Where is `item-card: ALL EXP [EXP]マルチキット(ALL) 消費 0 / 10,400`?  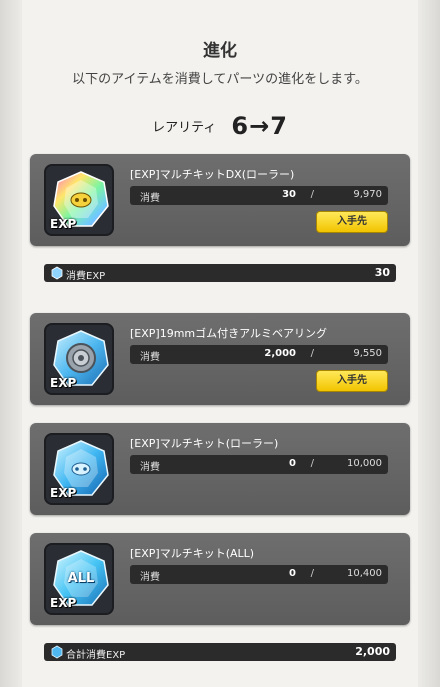
item-card: ALL EXP [EXP]マルチキット(ALL) 消費 0 / 10,400 is located at coordinates (220, 579).